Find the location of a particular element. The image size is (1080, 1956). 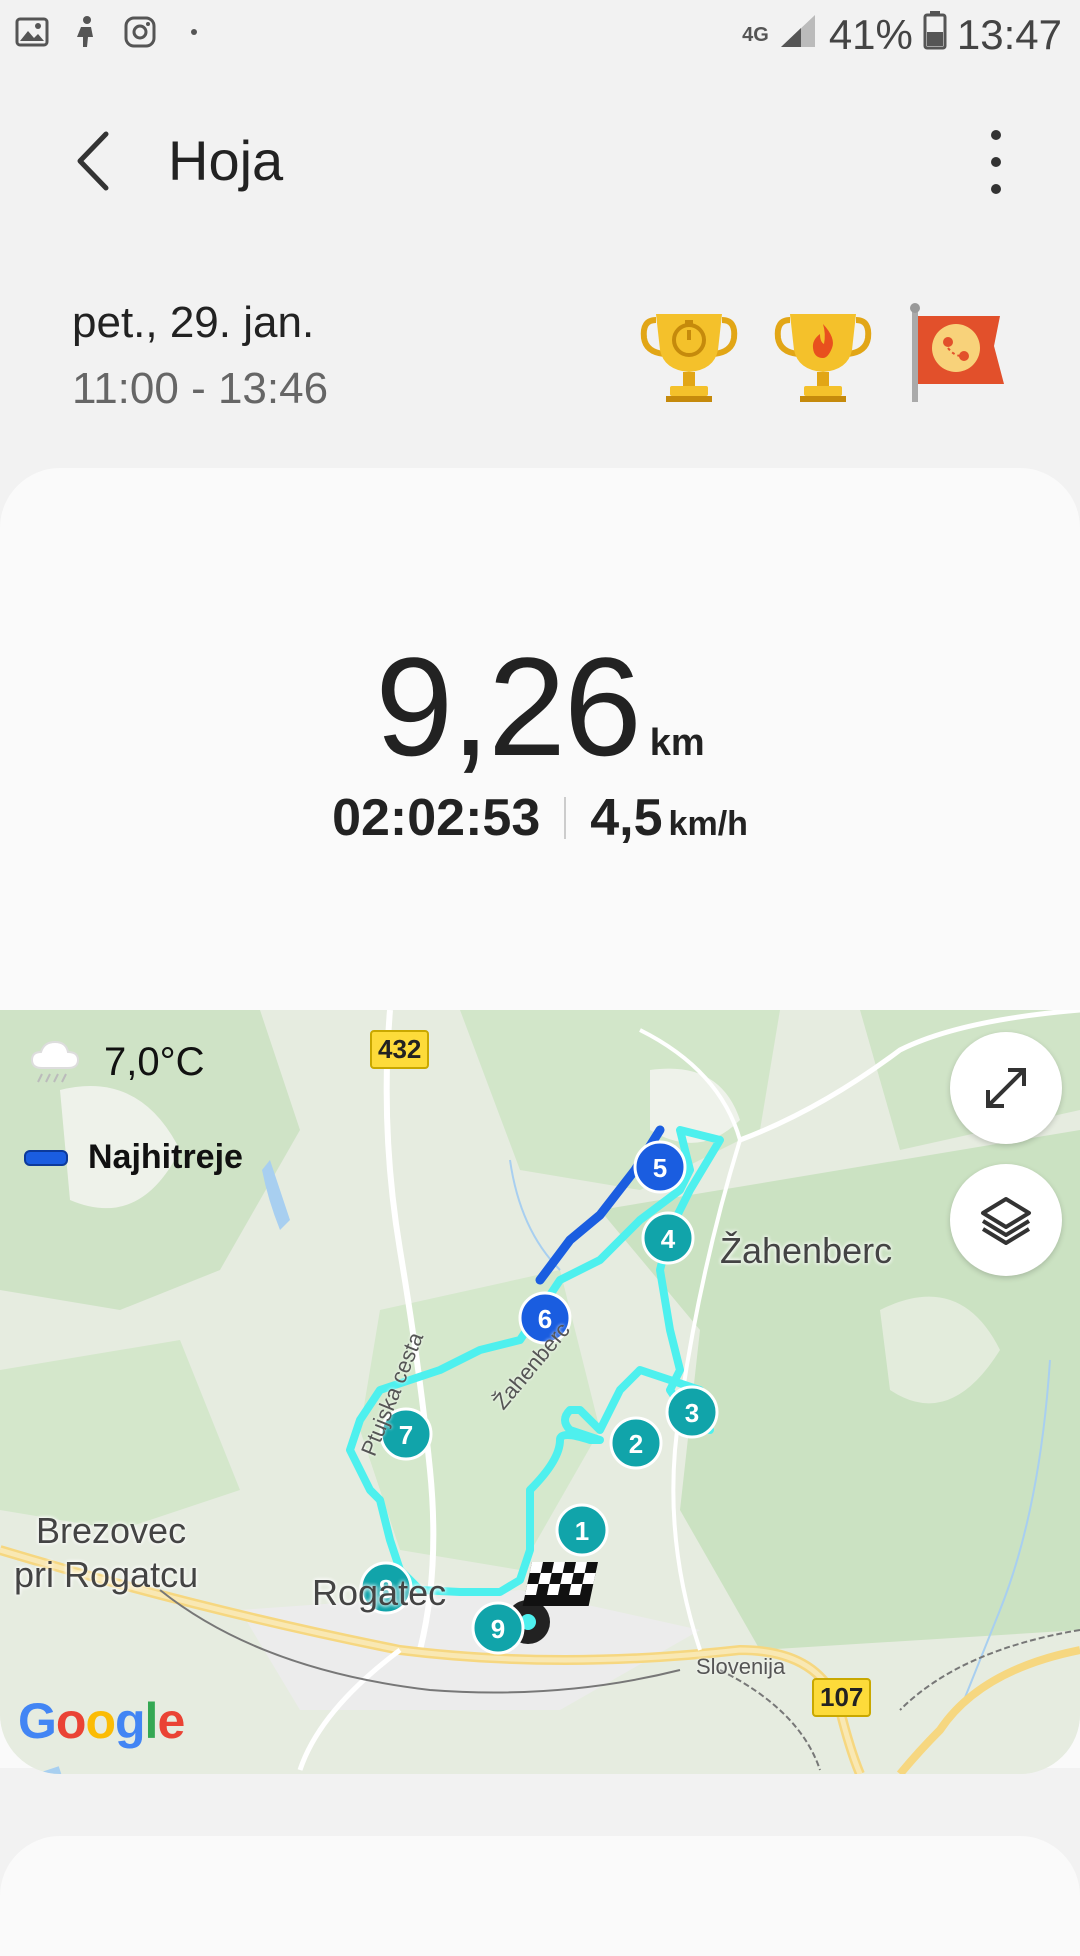

expand-arrows-icon is located at coordinates (1006, 1088).